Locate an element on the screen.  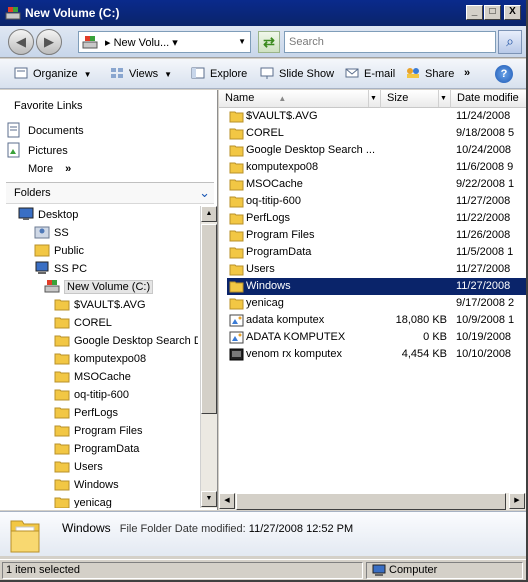
more-links-button: More » is located at coordinates (49, 169).